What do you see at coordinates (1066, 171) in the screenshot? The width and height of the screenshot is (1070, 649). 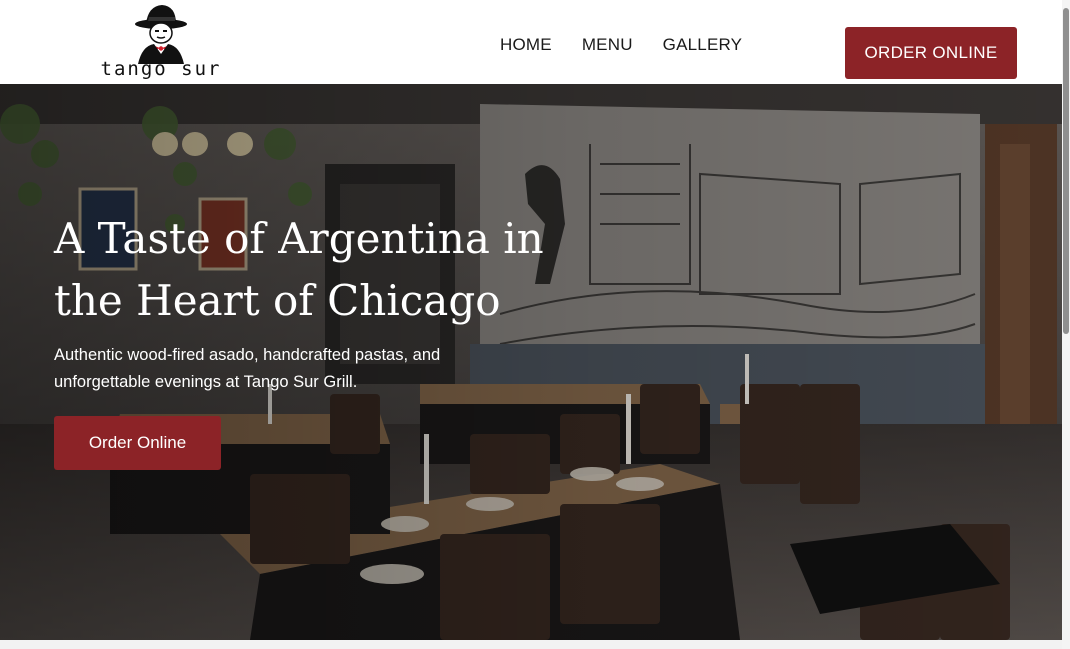 I see `scrollbar-thumb` at bounding box center [1066, 171].